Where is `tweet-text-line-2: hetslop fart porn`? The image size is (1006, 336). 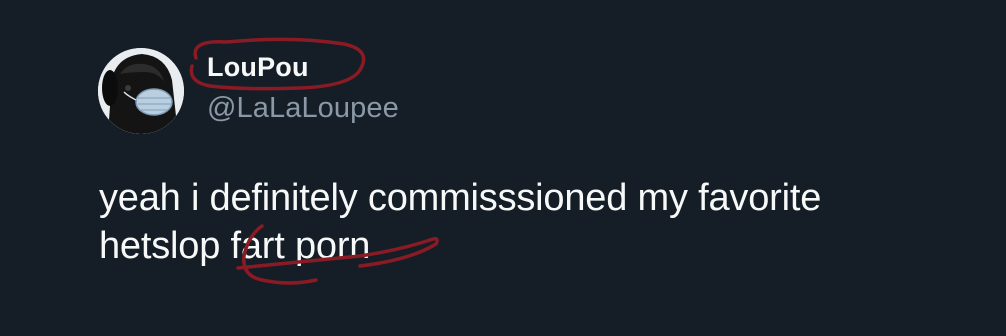
tweet-text-line-2: hetslop fart porn is located at coordinates (235, 246).